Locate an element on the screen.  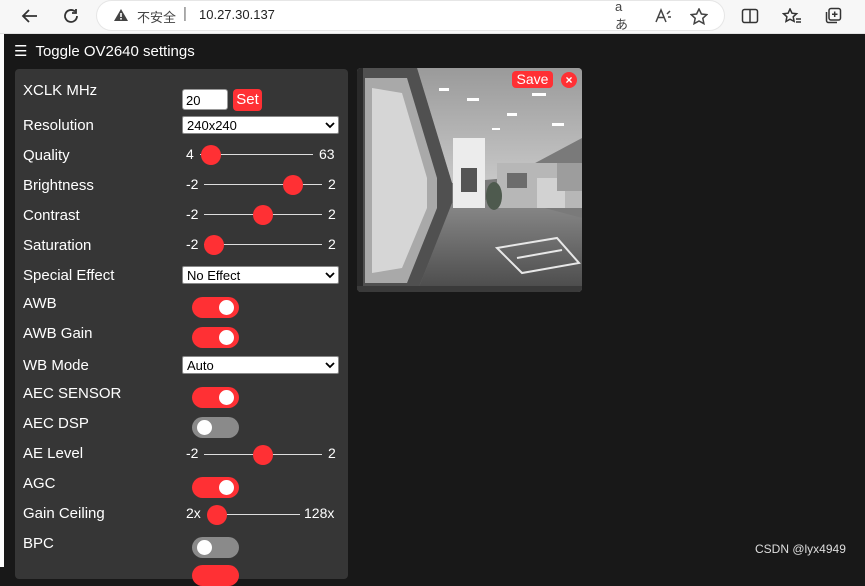
next-setting-toggle is located at coordinates (215, 575).